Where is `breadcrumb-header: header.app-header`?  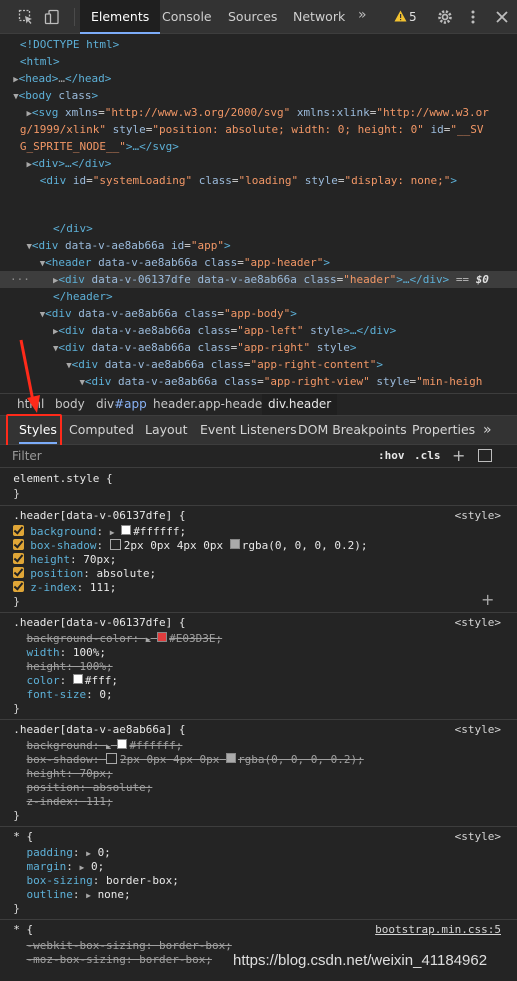
breadcrumb-header: header.app-header is located at coordinates (210, 405).